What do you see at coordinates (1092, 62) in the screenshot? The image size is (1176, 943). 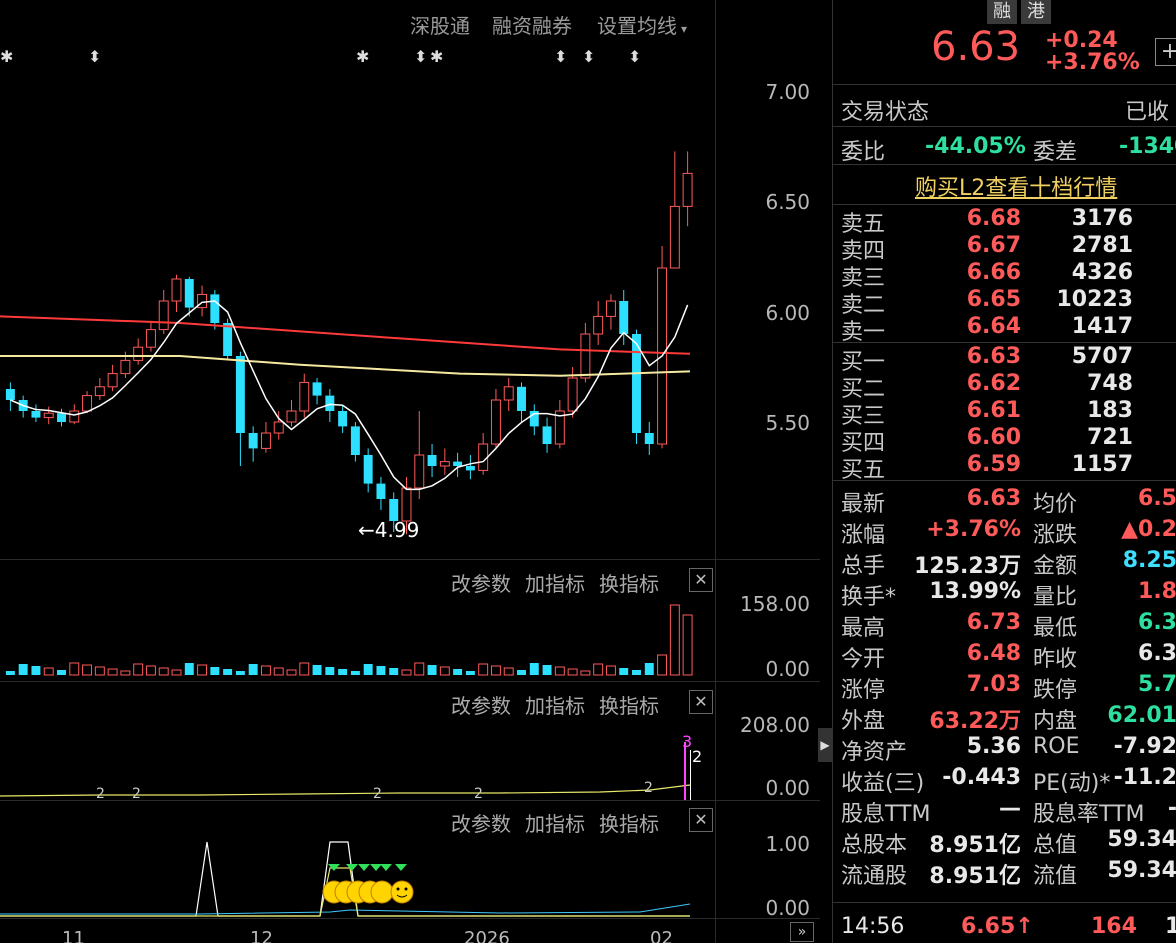 I see `price-change-pct: +3.76%` at bounding box center [1092, 62].